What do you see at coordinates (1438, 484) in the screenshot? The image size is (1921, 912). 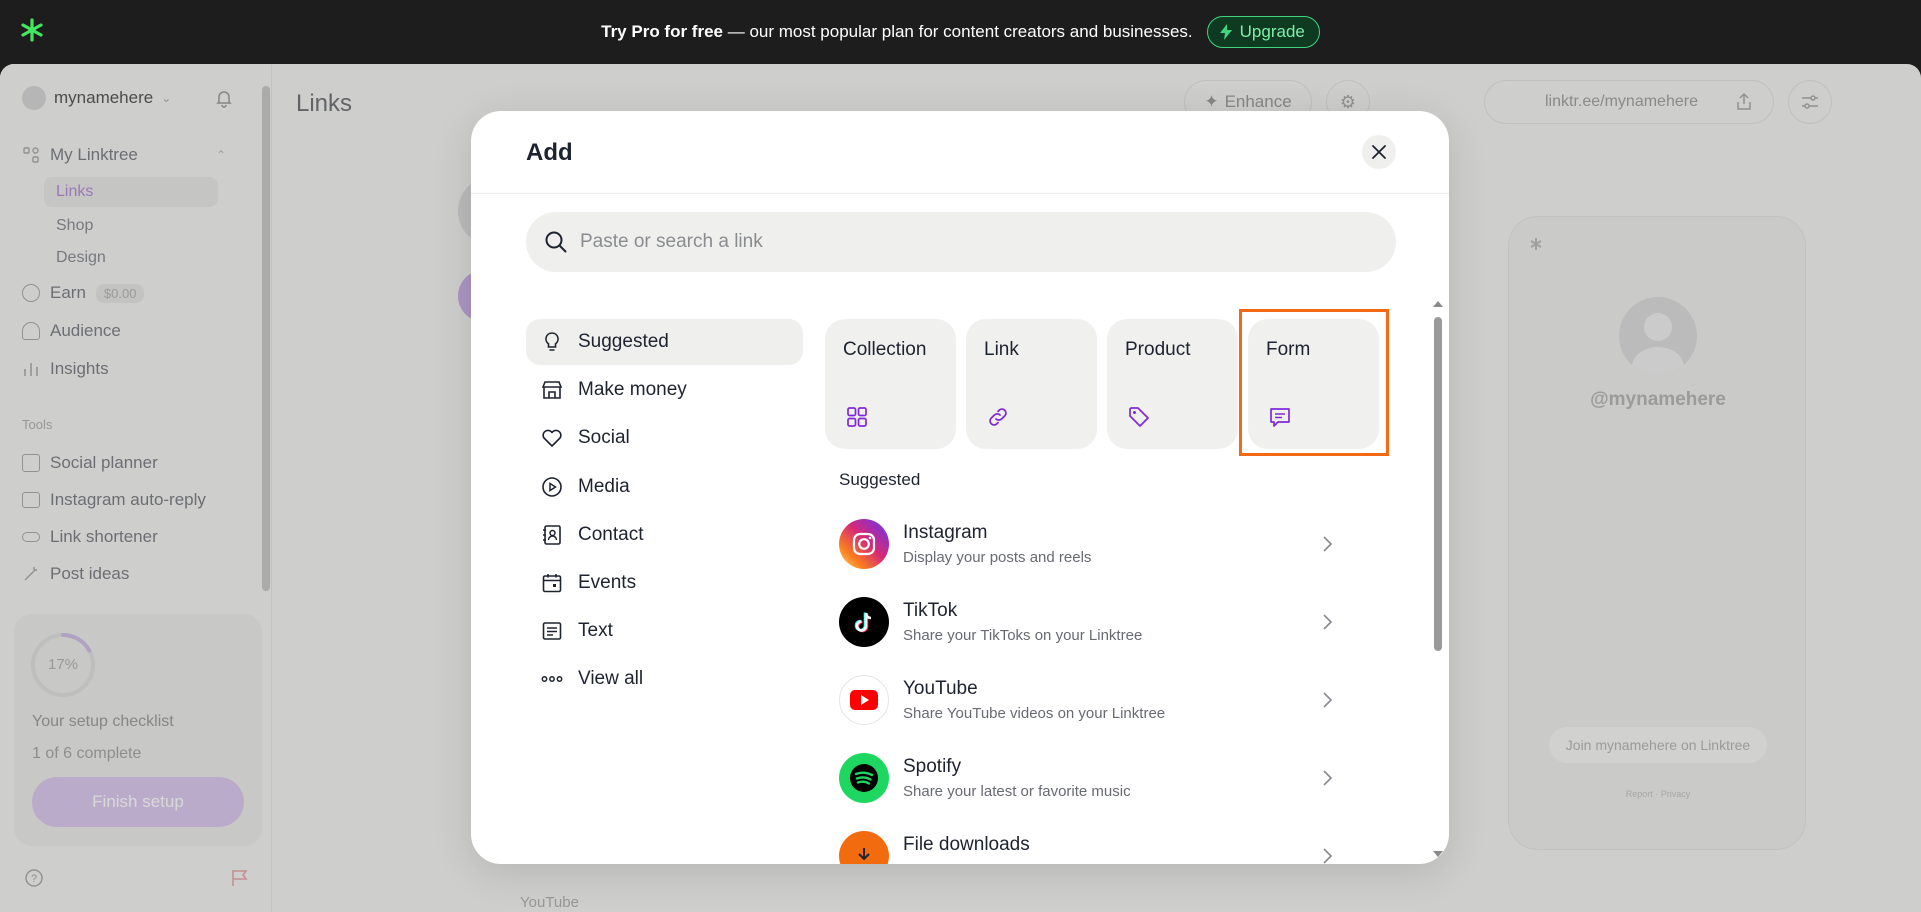 I see `dialog-scrollbar` at bounding box center [1438, 484].